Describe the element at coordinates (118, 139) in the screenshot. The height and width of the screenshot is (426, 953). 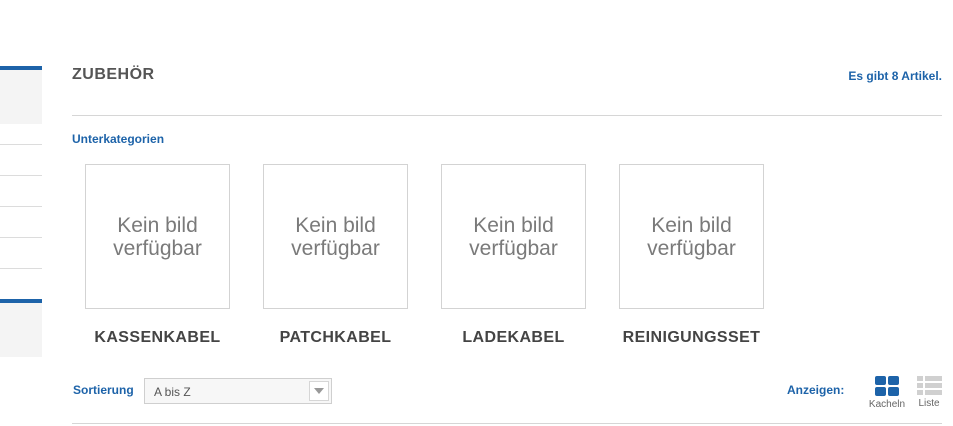
I see `subcategories-heading: Unterkategorien` at that location.